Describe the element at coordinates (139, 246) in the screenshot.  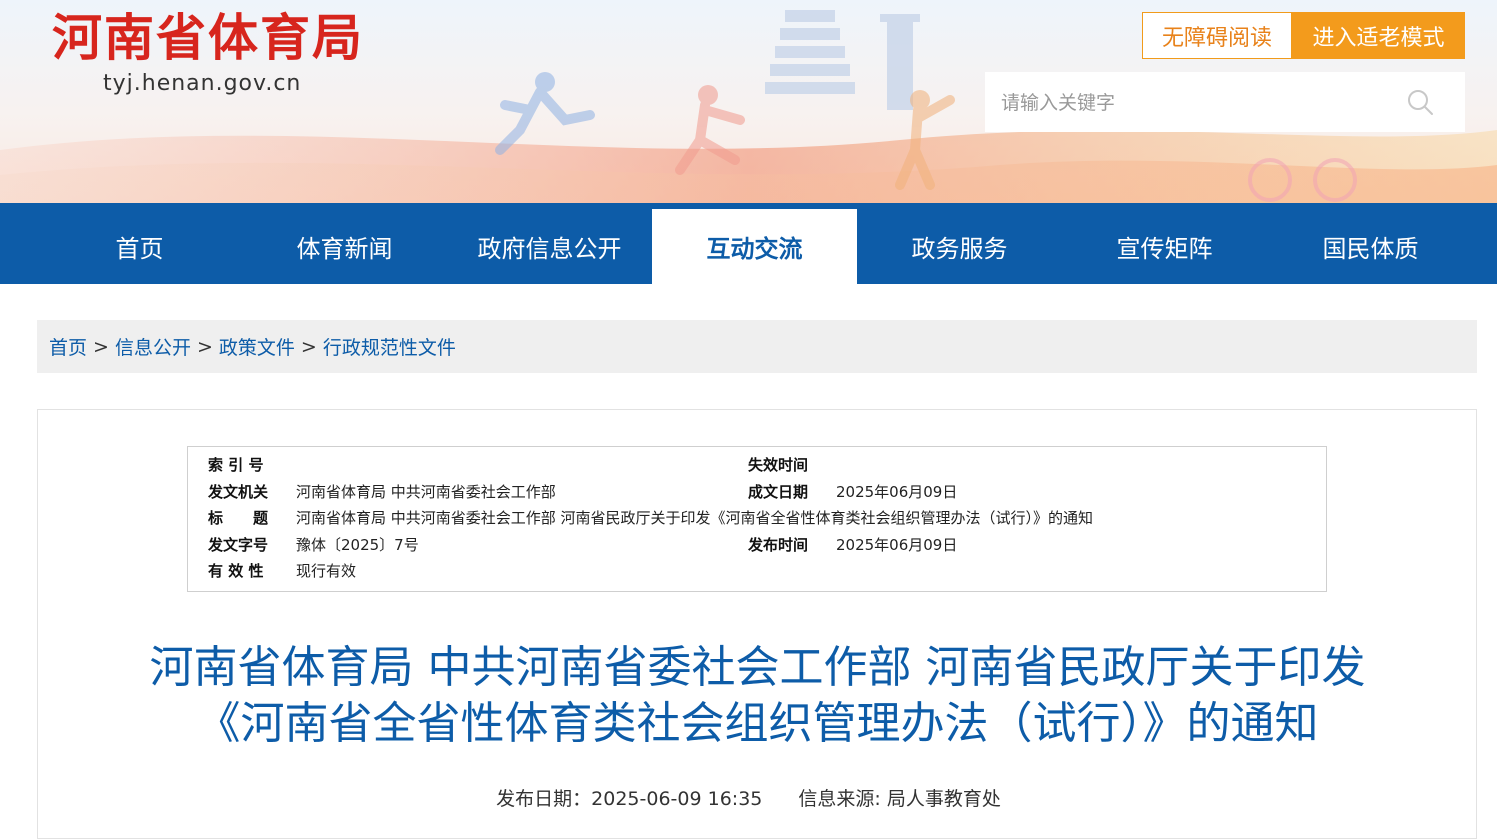
I see `nav-item-home: 首页` at that location.